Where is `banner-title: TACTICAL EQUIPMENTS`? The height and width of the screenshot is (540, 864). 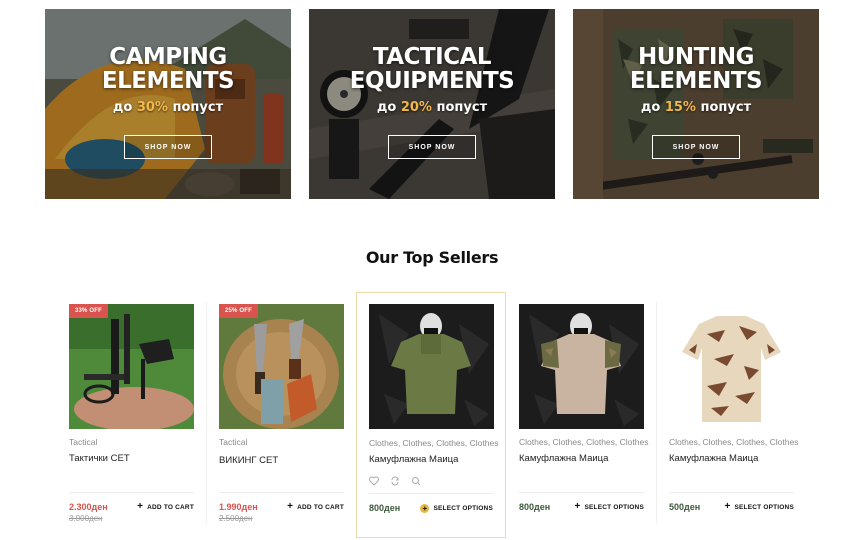 banner-title: TACTICAL EQUIPMENTS is located at coordinates (432, 69).